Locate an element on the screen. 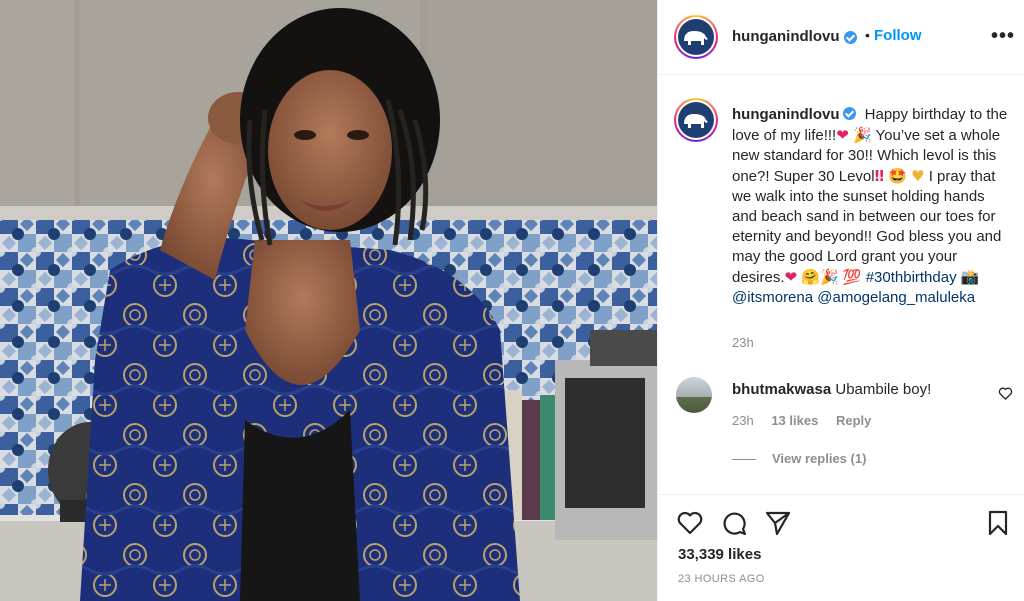 This screenshot has height=601, width=1024. comment-like-heart-icon is located at coordinates (1005, 393).